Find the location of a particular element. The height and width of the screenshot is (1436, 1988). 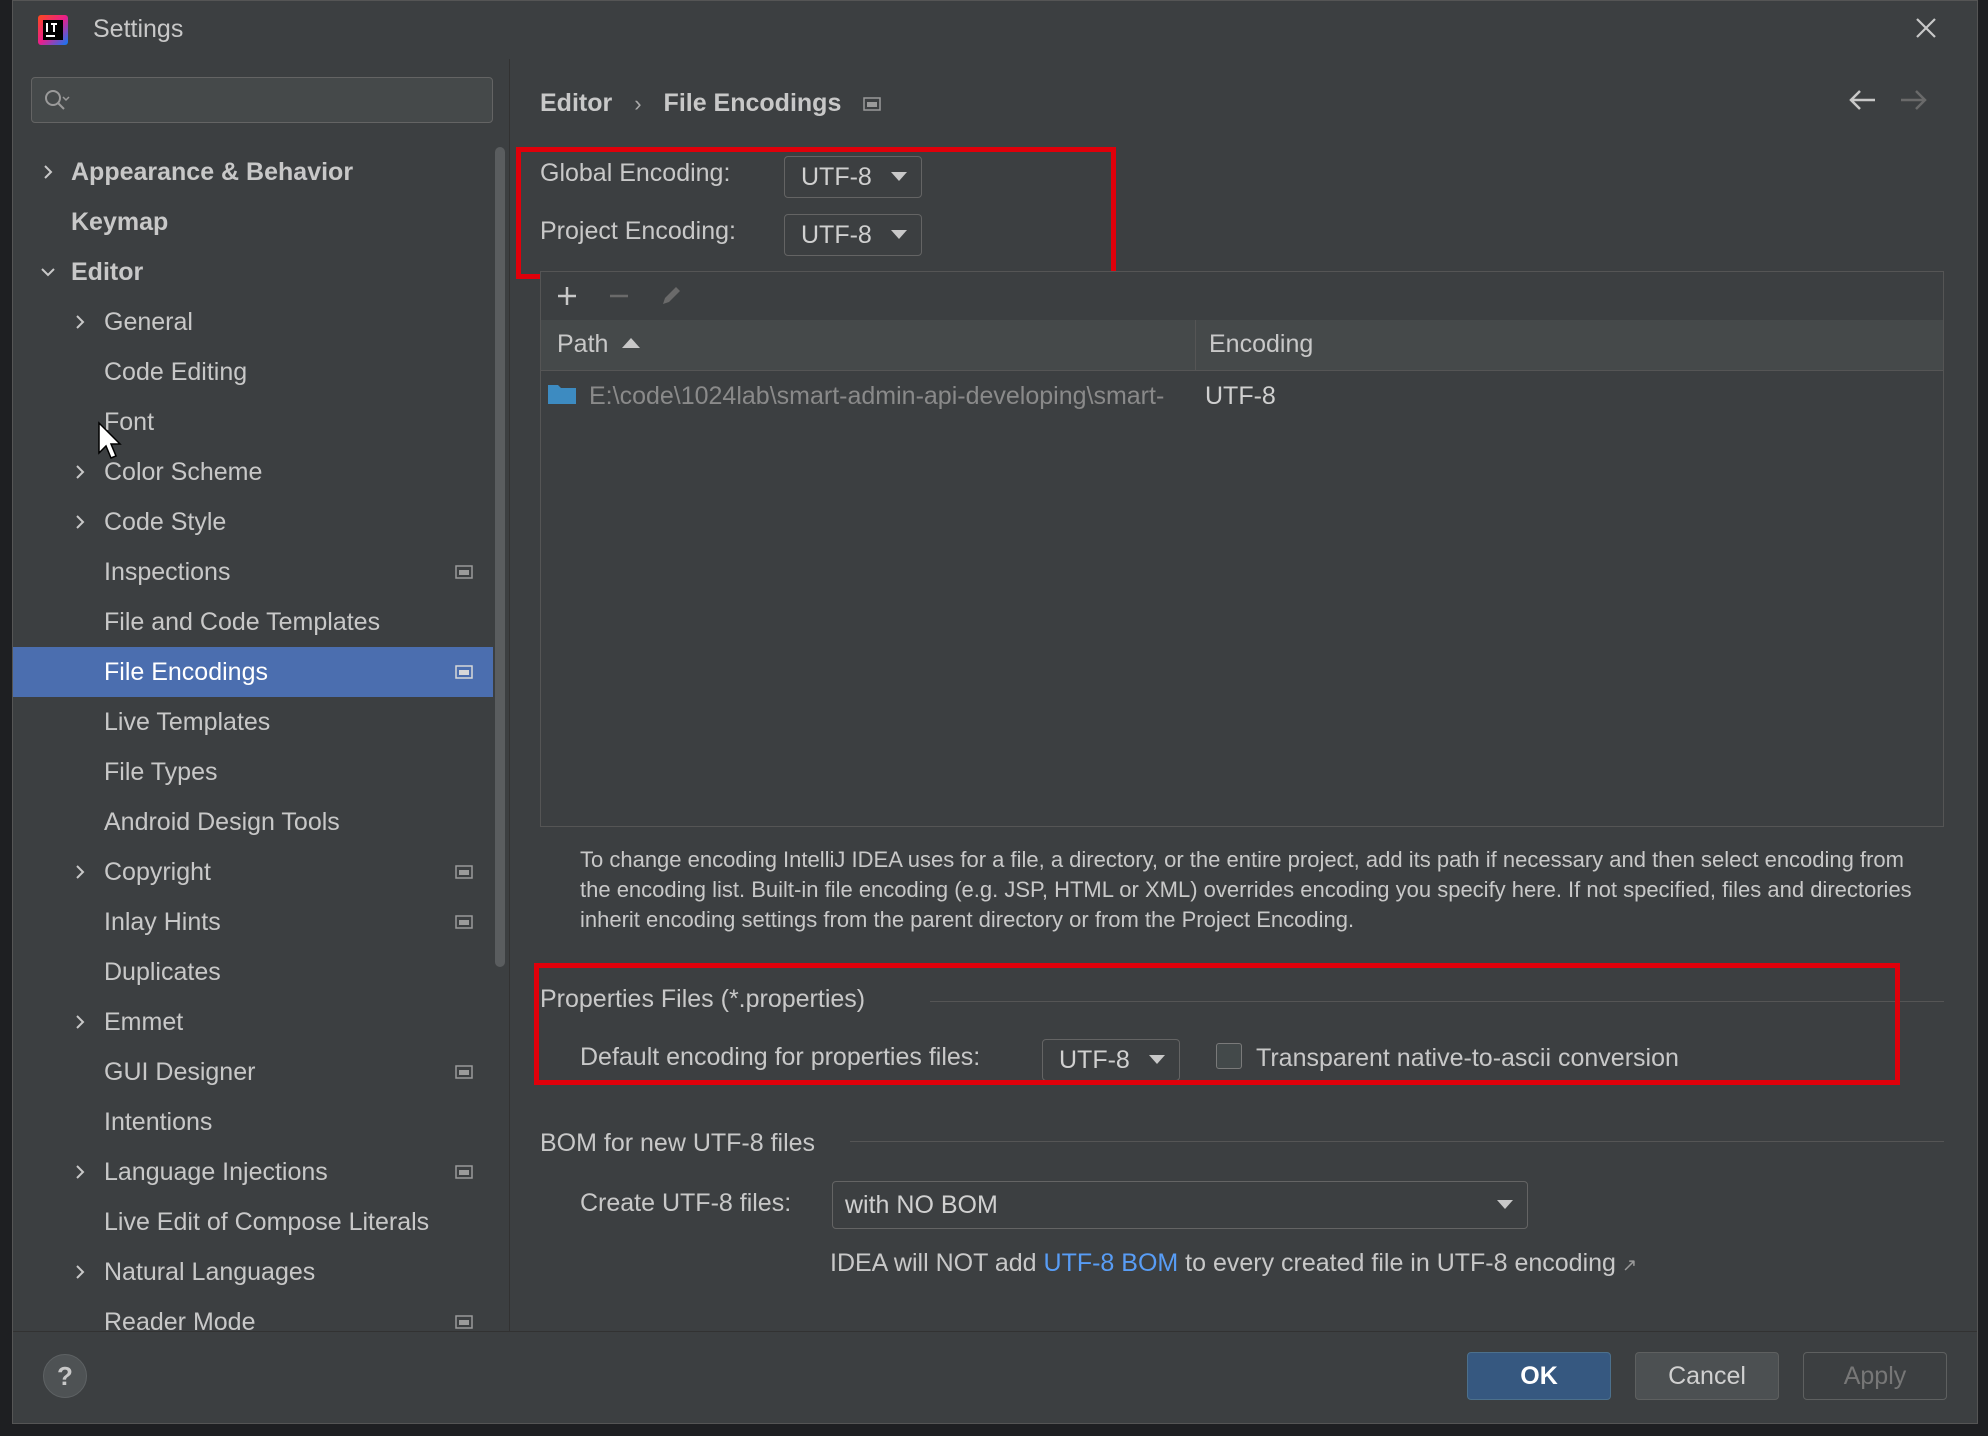

help-button: ? is located at coordinates (65, 1376).